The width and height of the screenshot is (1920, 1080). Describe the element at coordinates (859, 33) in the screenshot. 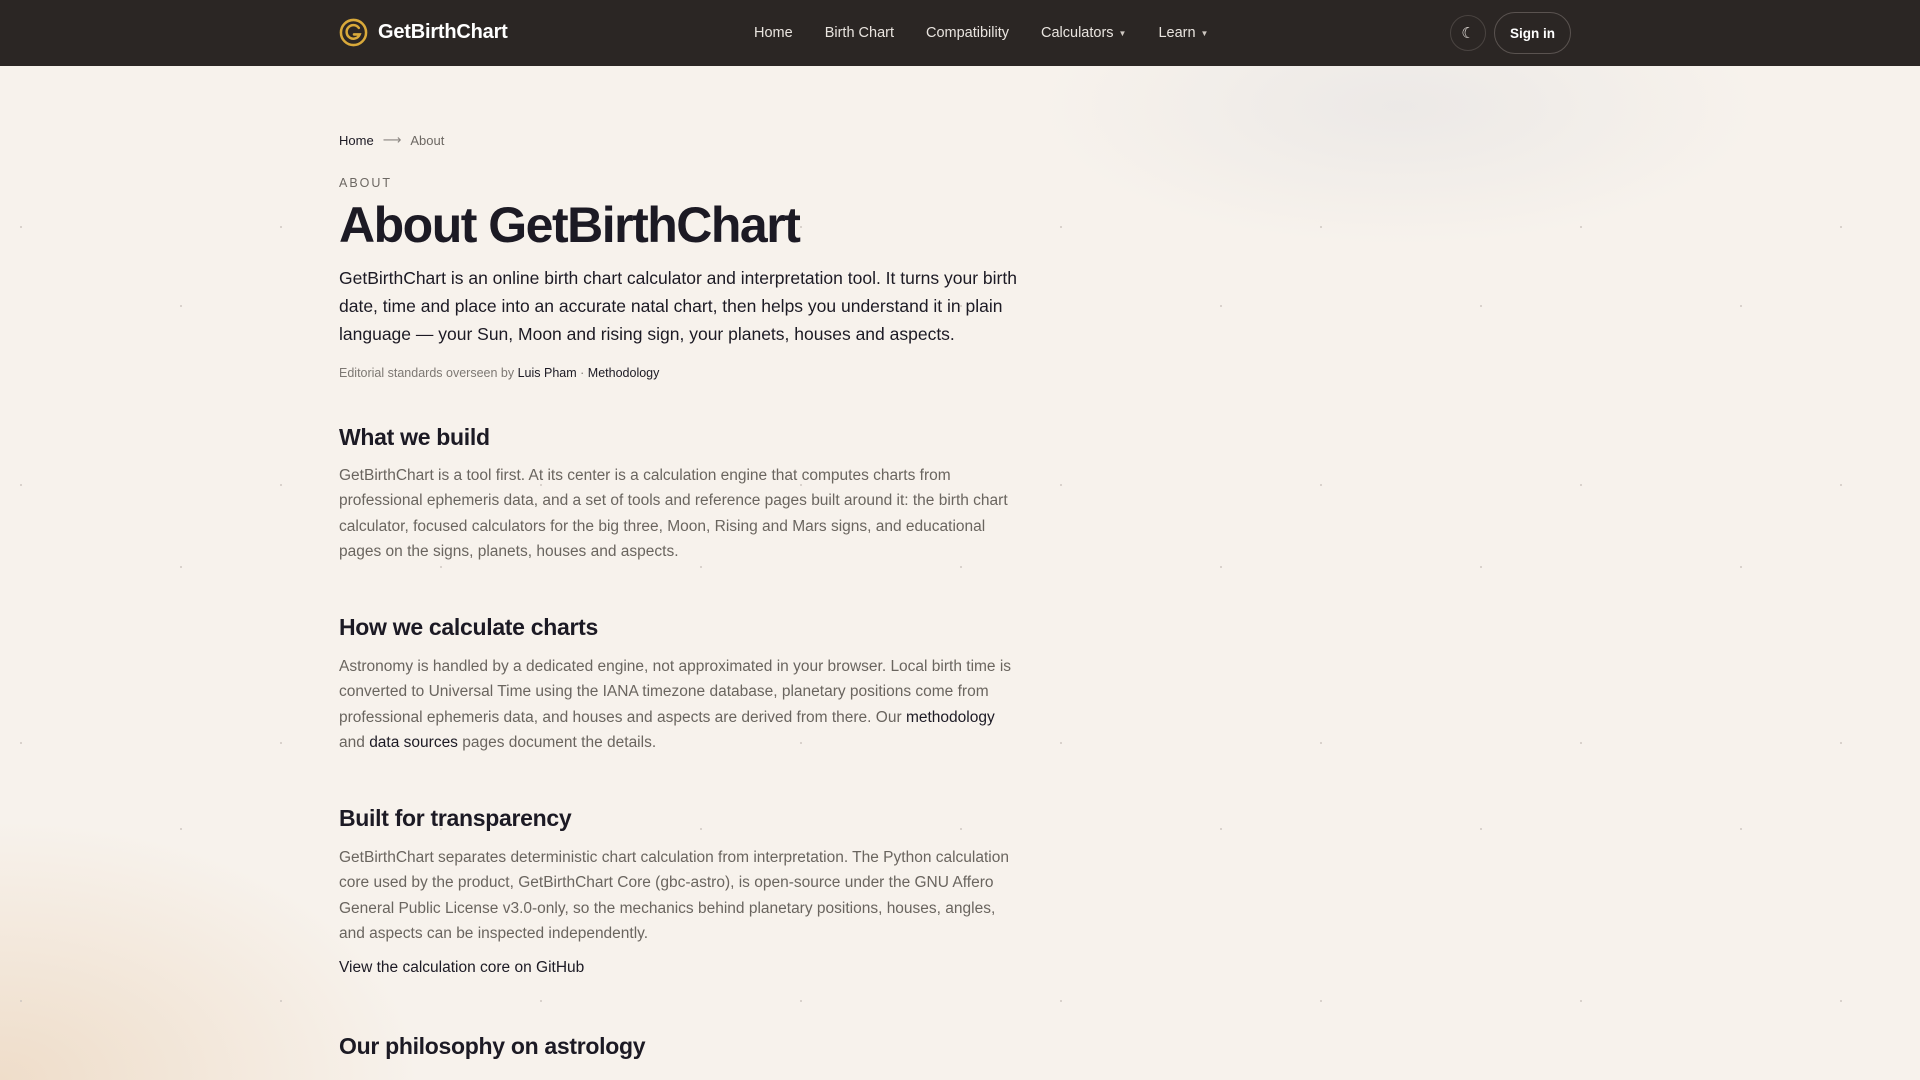

I see `nav-link-birth-chart: Birth Chart` at that location.